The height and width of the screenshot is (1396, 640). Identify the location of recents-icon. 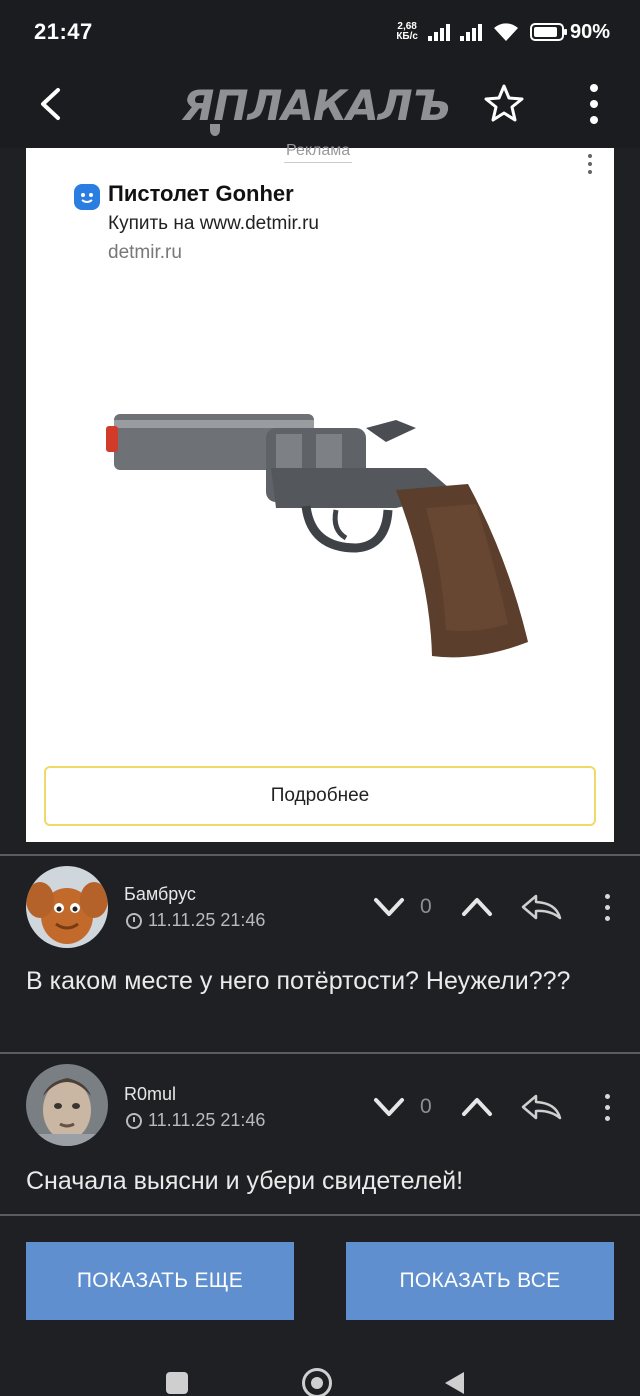
(177, 1383).